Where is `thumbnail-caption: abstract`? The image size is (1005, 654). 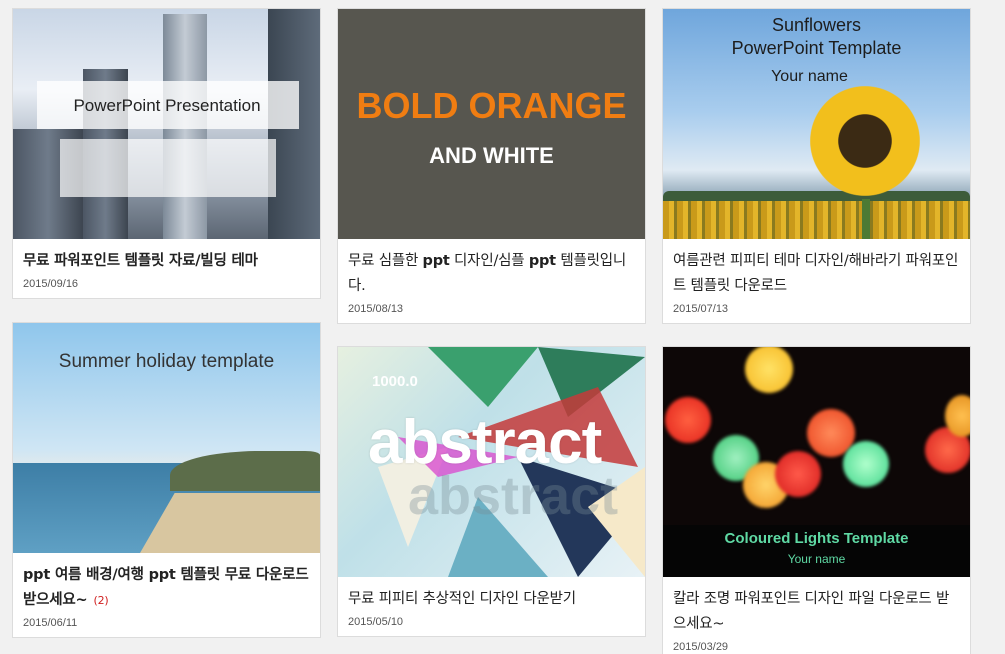
thumbnail-caption: abstract is located at coordinates (485, 442).